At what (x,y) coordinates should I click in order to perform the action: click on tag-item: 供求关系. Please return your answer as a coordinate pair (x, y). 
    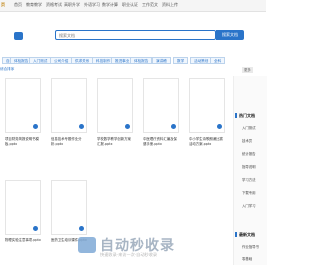
    Looking at the image, I should click on (82, 60).